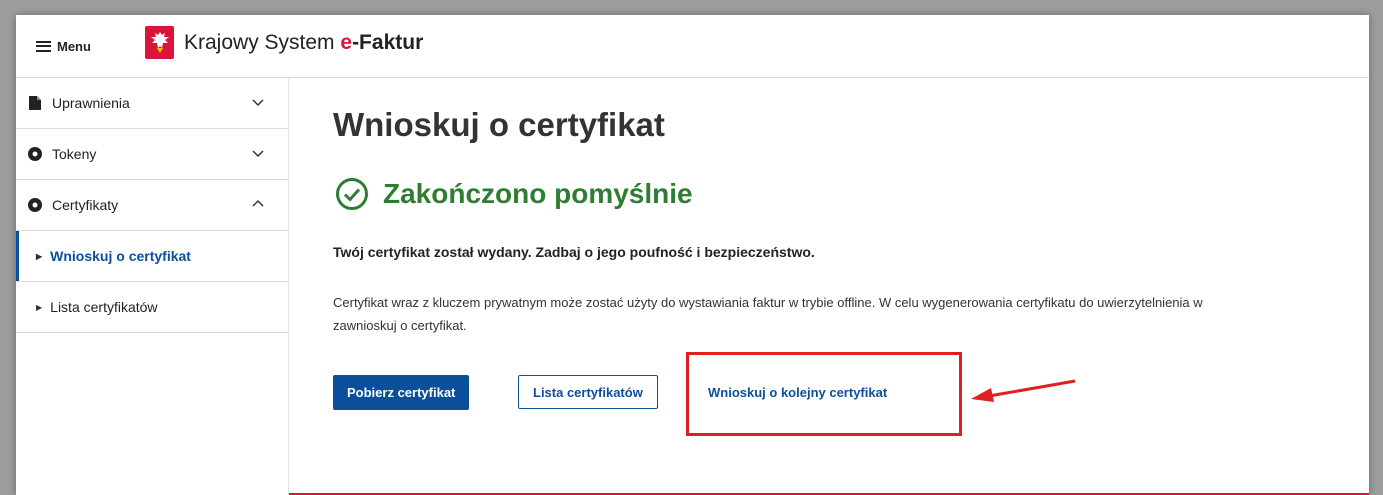 This screenshot has width=1383, height=495. What do you see at coordinates (797, 392) in the screenshot?
I see `request-another-certificate-button: Wnioskuj o kolejny certyfikat` at bounding box center [797, 392].